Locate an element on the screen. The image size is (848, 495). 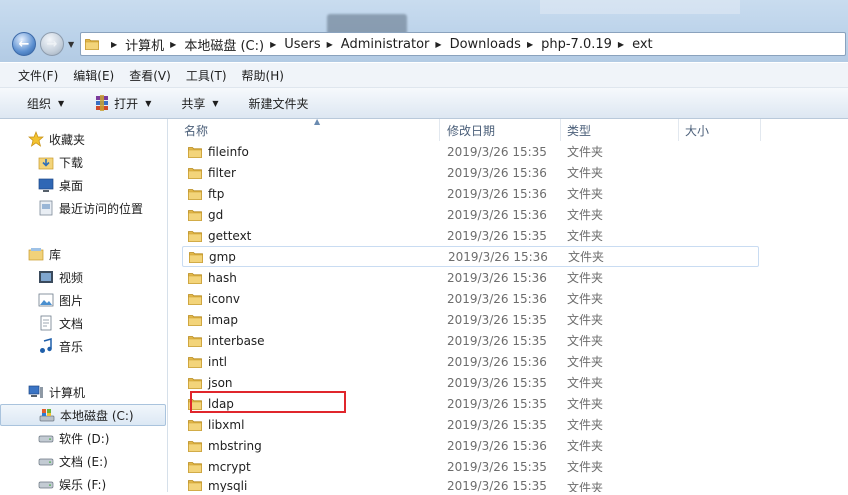
video-icon is located at coordinates (46, 277).